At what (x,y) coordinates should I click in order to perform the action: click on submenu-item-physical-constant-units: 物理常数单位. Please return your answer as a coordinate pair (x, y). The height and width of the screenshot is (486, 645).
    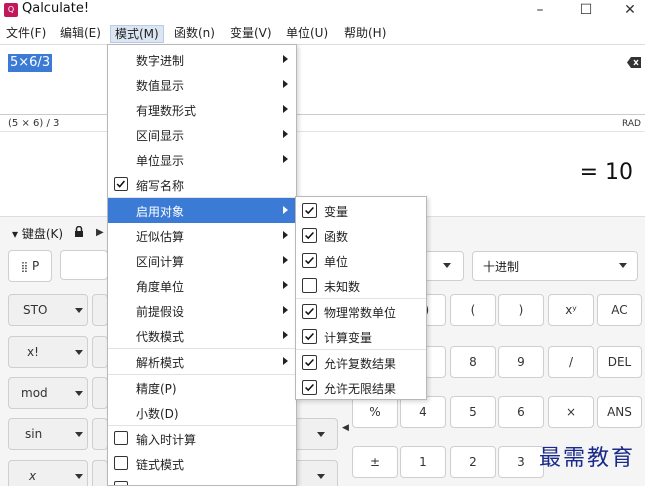
    Looking at the image, I should click on (361, 311).